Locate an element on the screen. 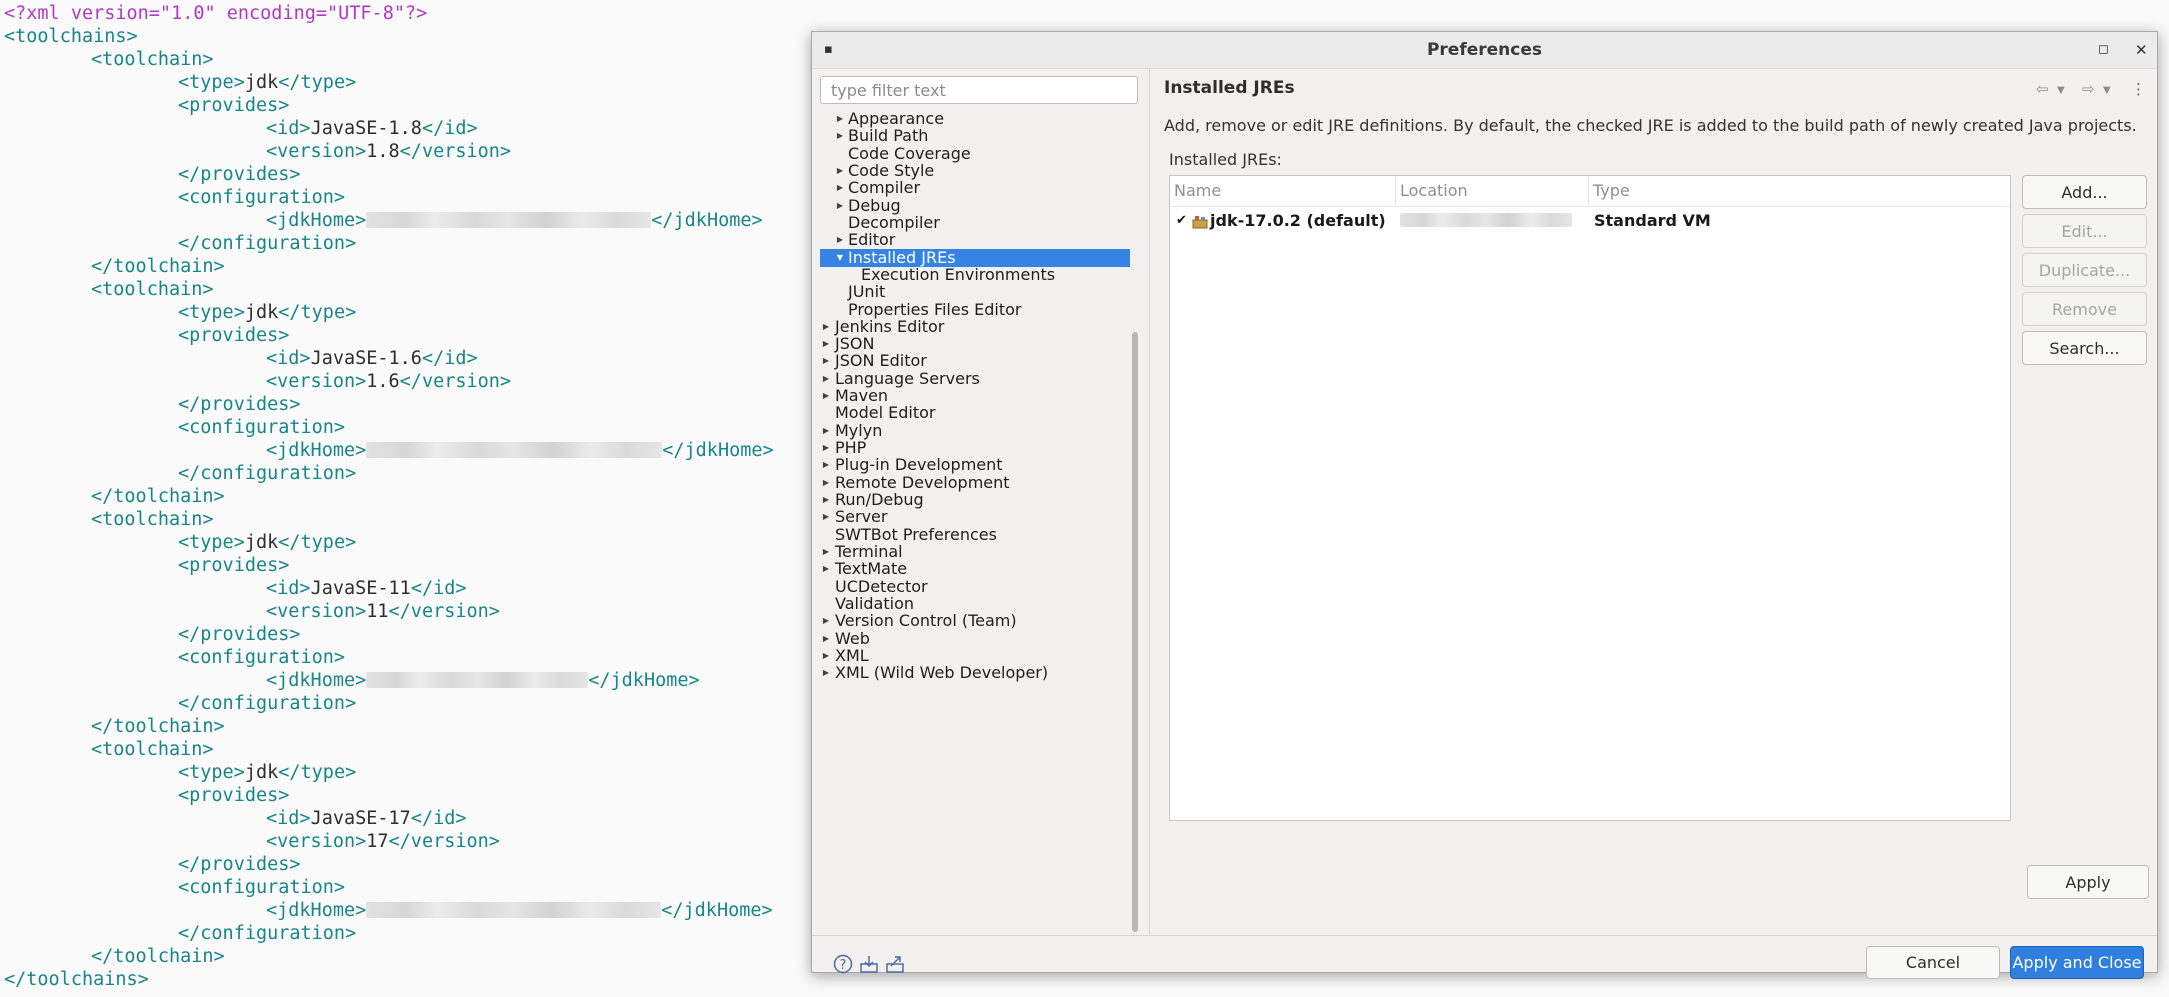 The height and width of the screenshot is (997, 2169). tree-item: ▶ Appearance is located at coordinates (975, 119).